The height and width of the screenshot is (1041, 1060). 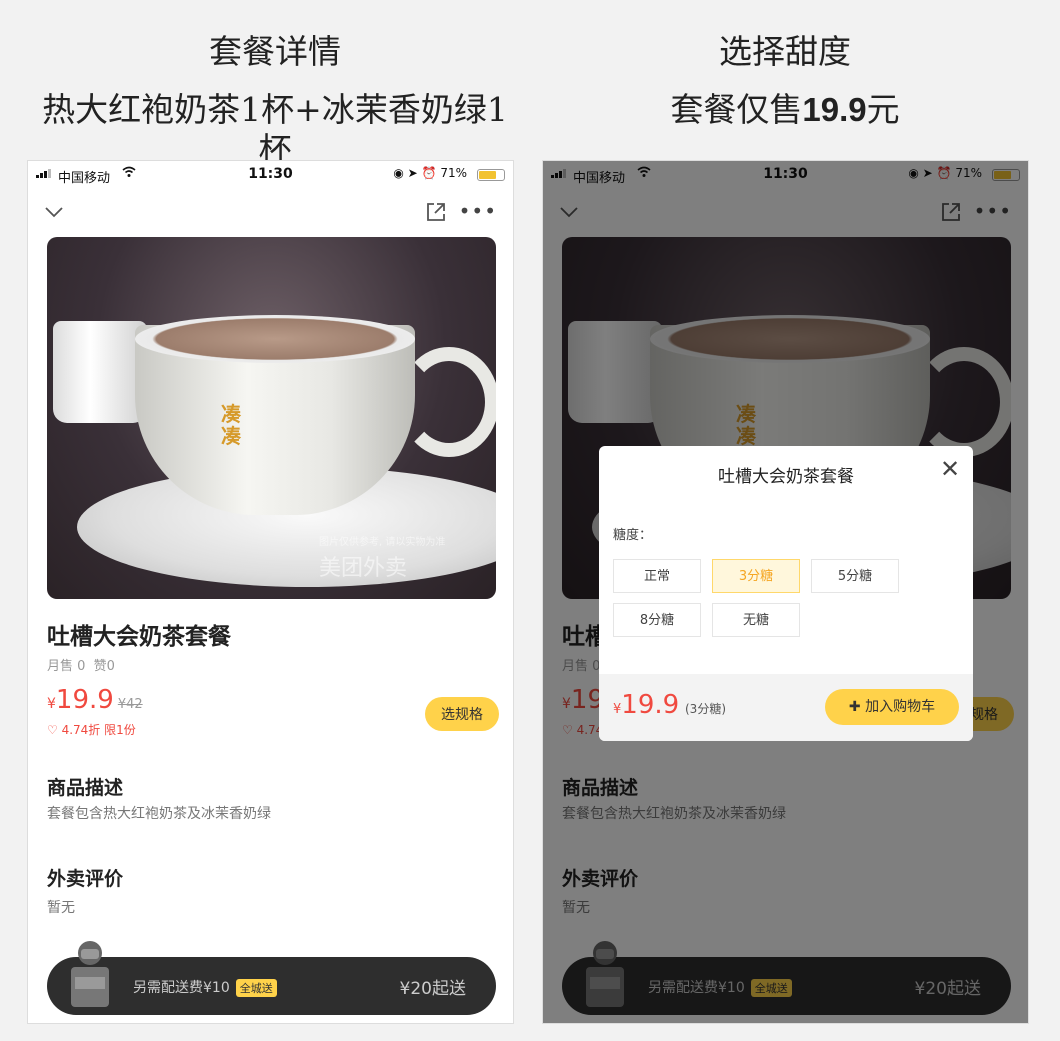 I want to click on selected-sweetness: (3分糖), so click(x=705, y=709).